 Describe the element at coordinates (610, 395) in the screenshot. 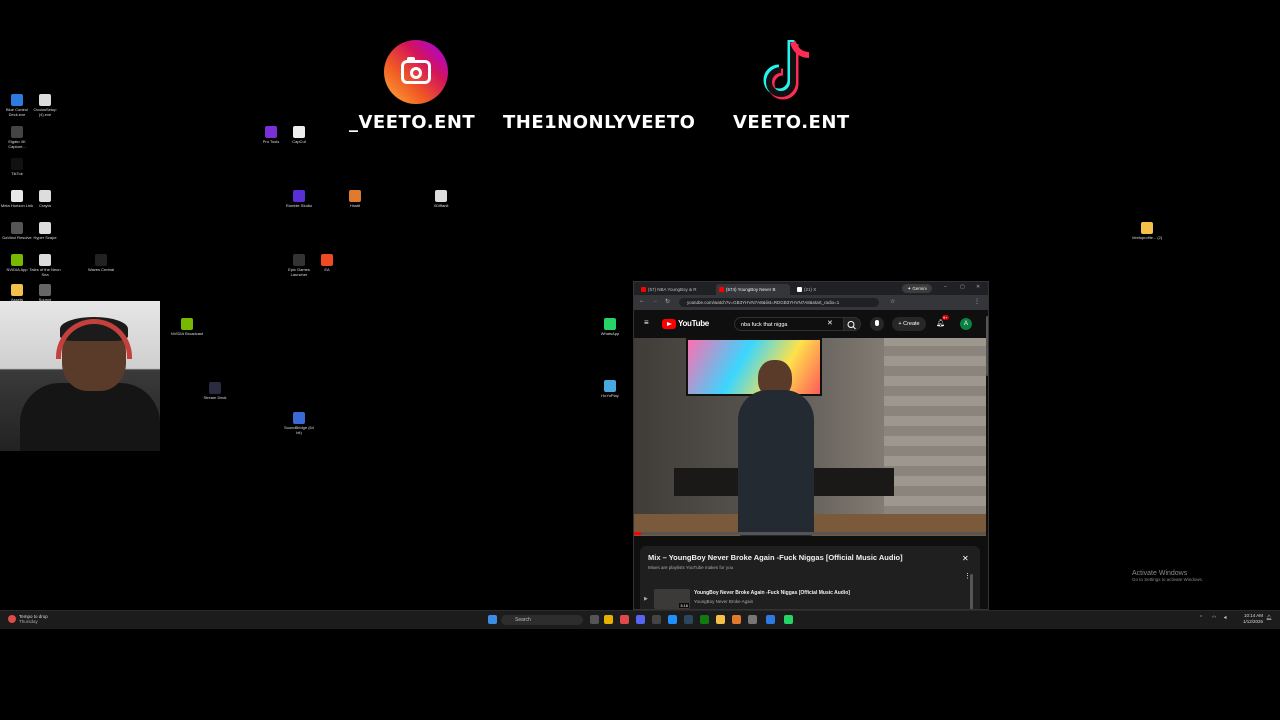

I see `desktop-icon-label: HoYoPlay` at that location.